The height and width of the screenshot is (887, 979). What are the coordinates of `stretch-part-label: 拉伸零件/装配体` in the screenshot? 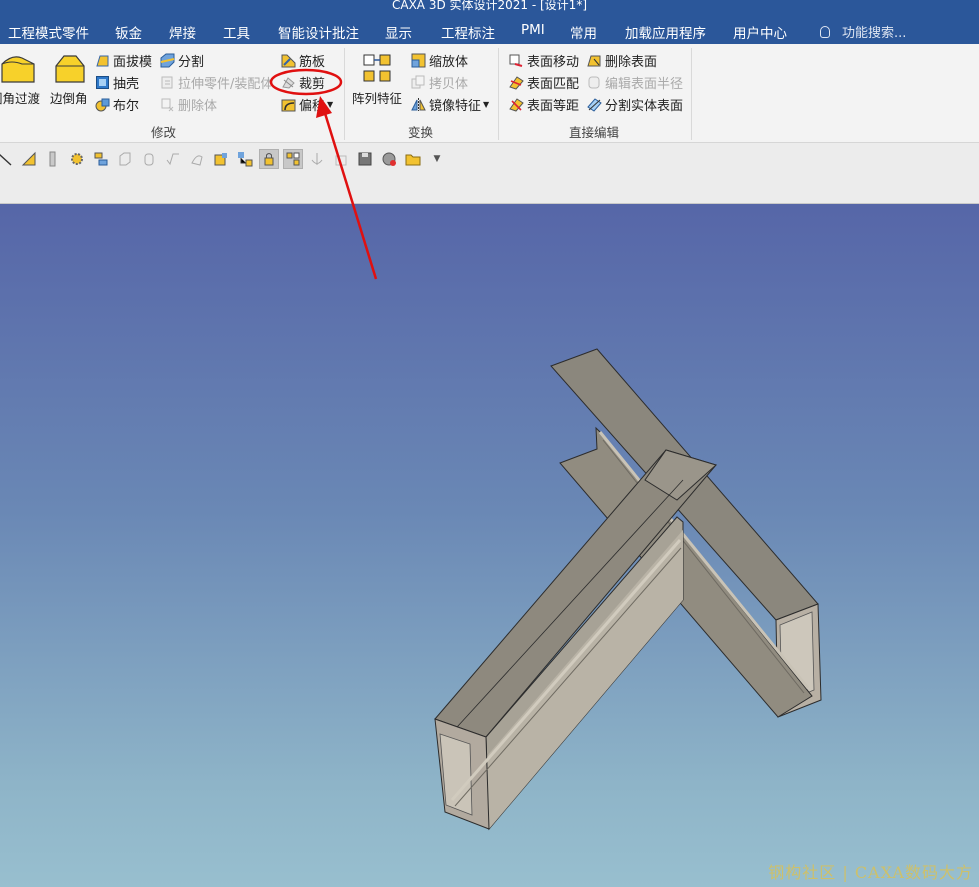 It's located at (226, 84).